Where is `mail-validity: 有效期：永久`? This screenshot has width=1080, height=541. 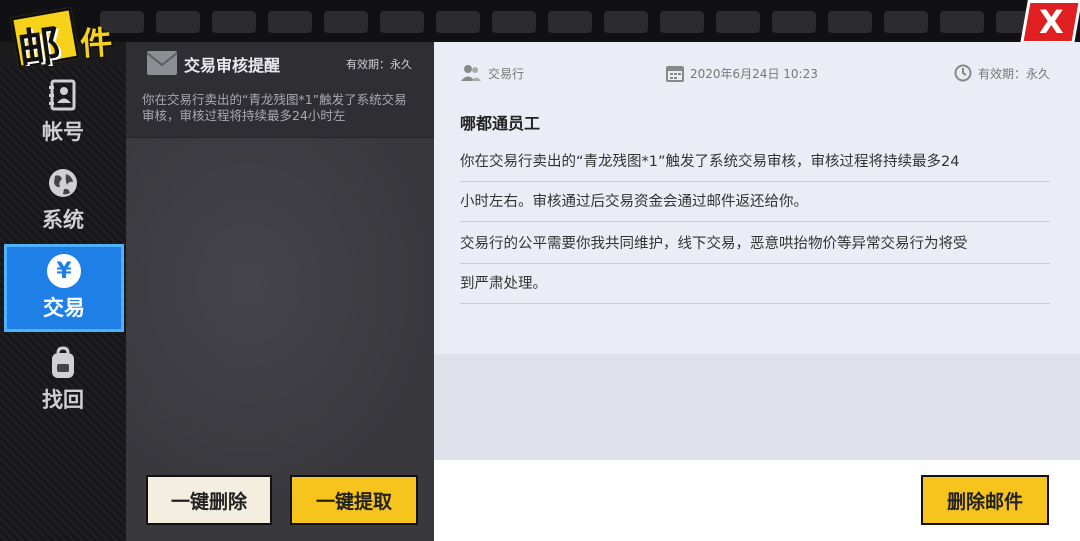
mail-validity: 有效期：永久 is located at coordinates (379, 64).